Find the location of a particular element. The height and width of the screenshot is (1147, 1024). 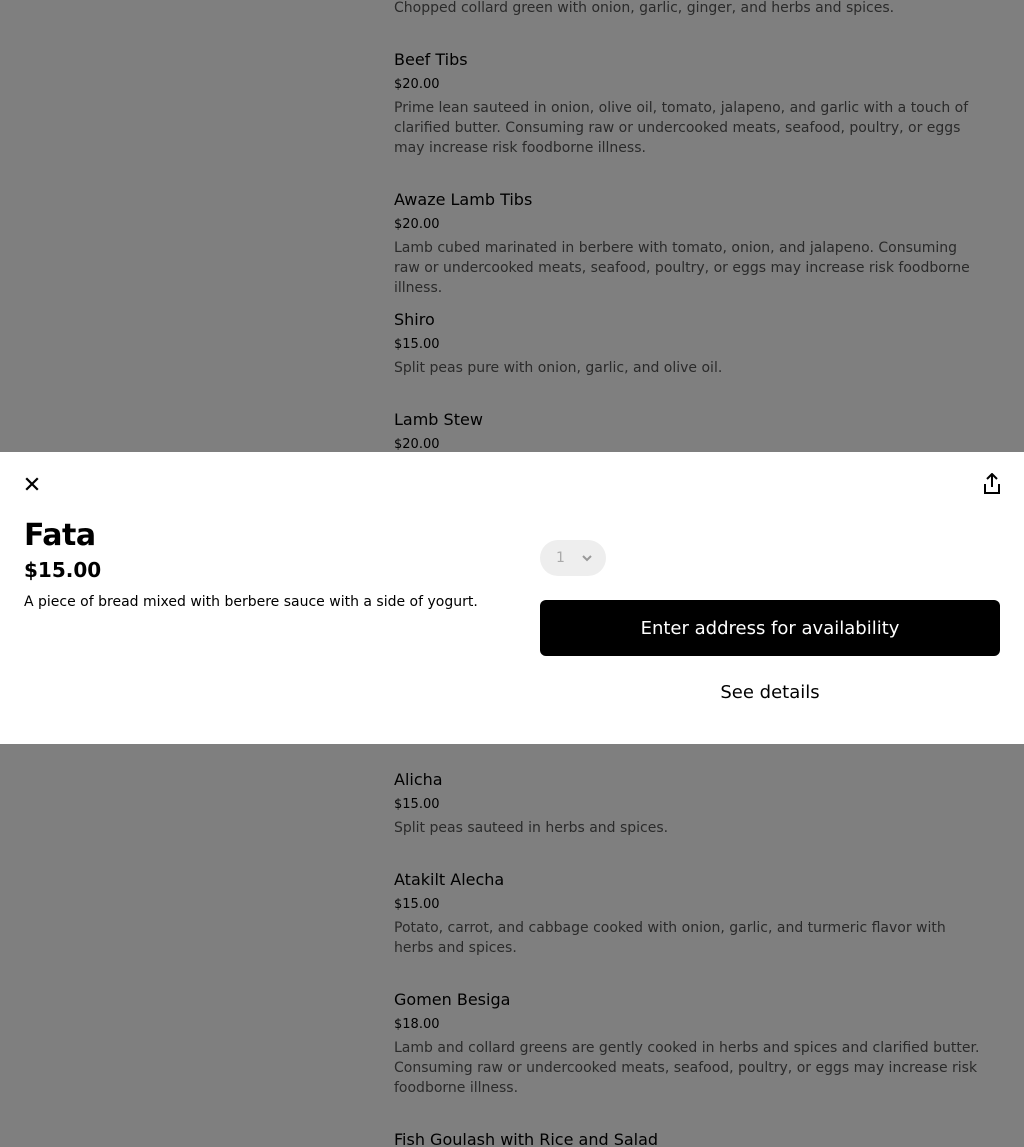

see-details-button: See details is located at coordinates (770, 692).